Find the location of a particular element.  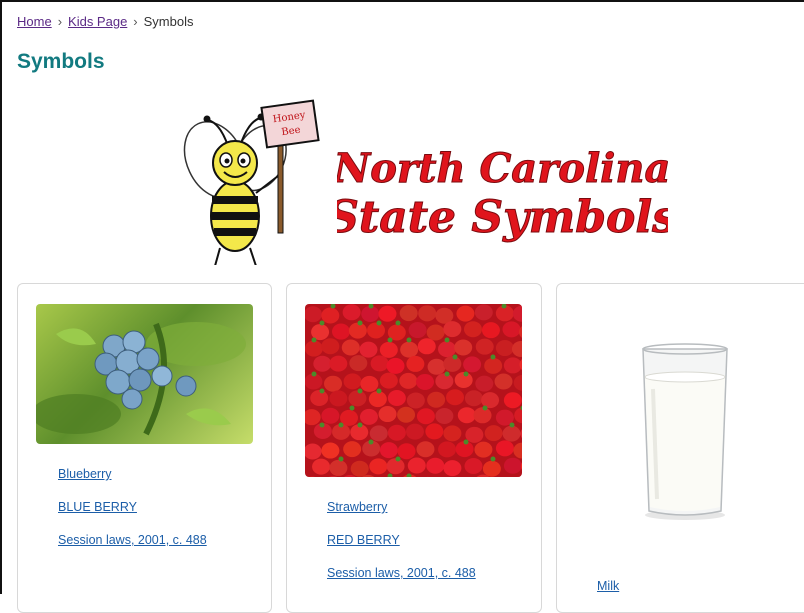

breadcrumb: Home › Kids Page › Symbols is located at coordinates (105, 21).